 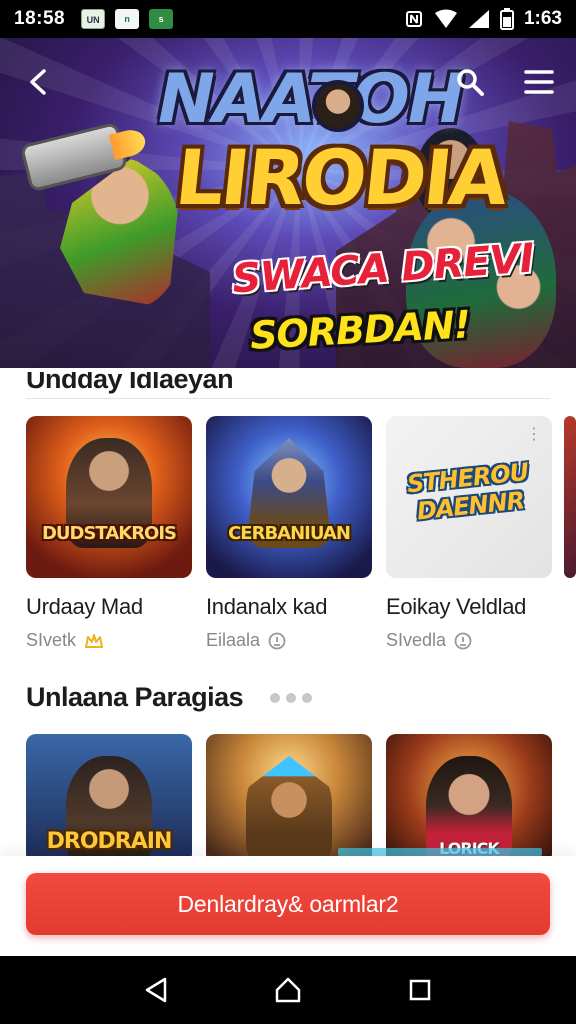 I want to click on notification-icons: UN n s, so click(x=127, y=19).